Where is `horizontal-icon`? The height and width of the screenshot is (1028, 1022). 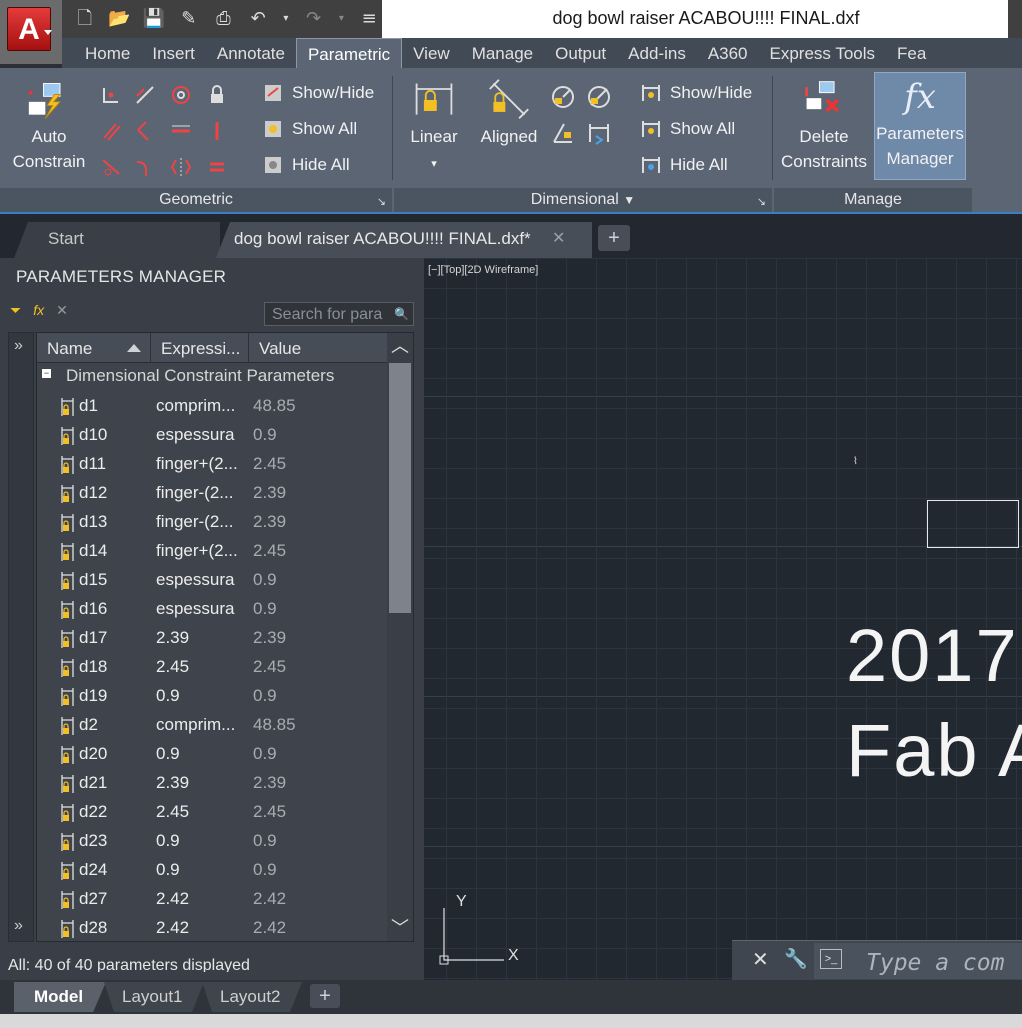
horizontal-icon is located at coordinates (181, 131).